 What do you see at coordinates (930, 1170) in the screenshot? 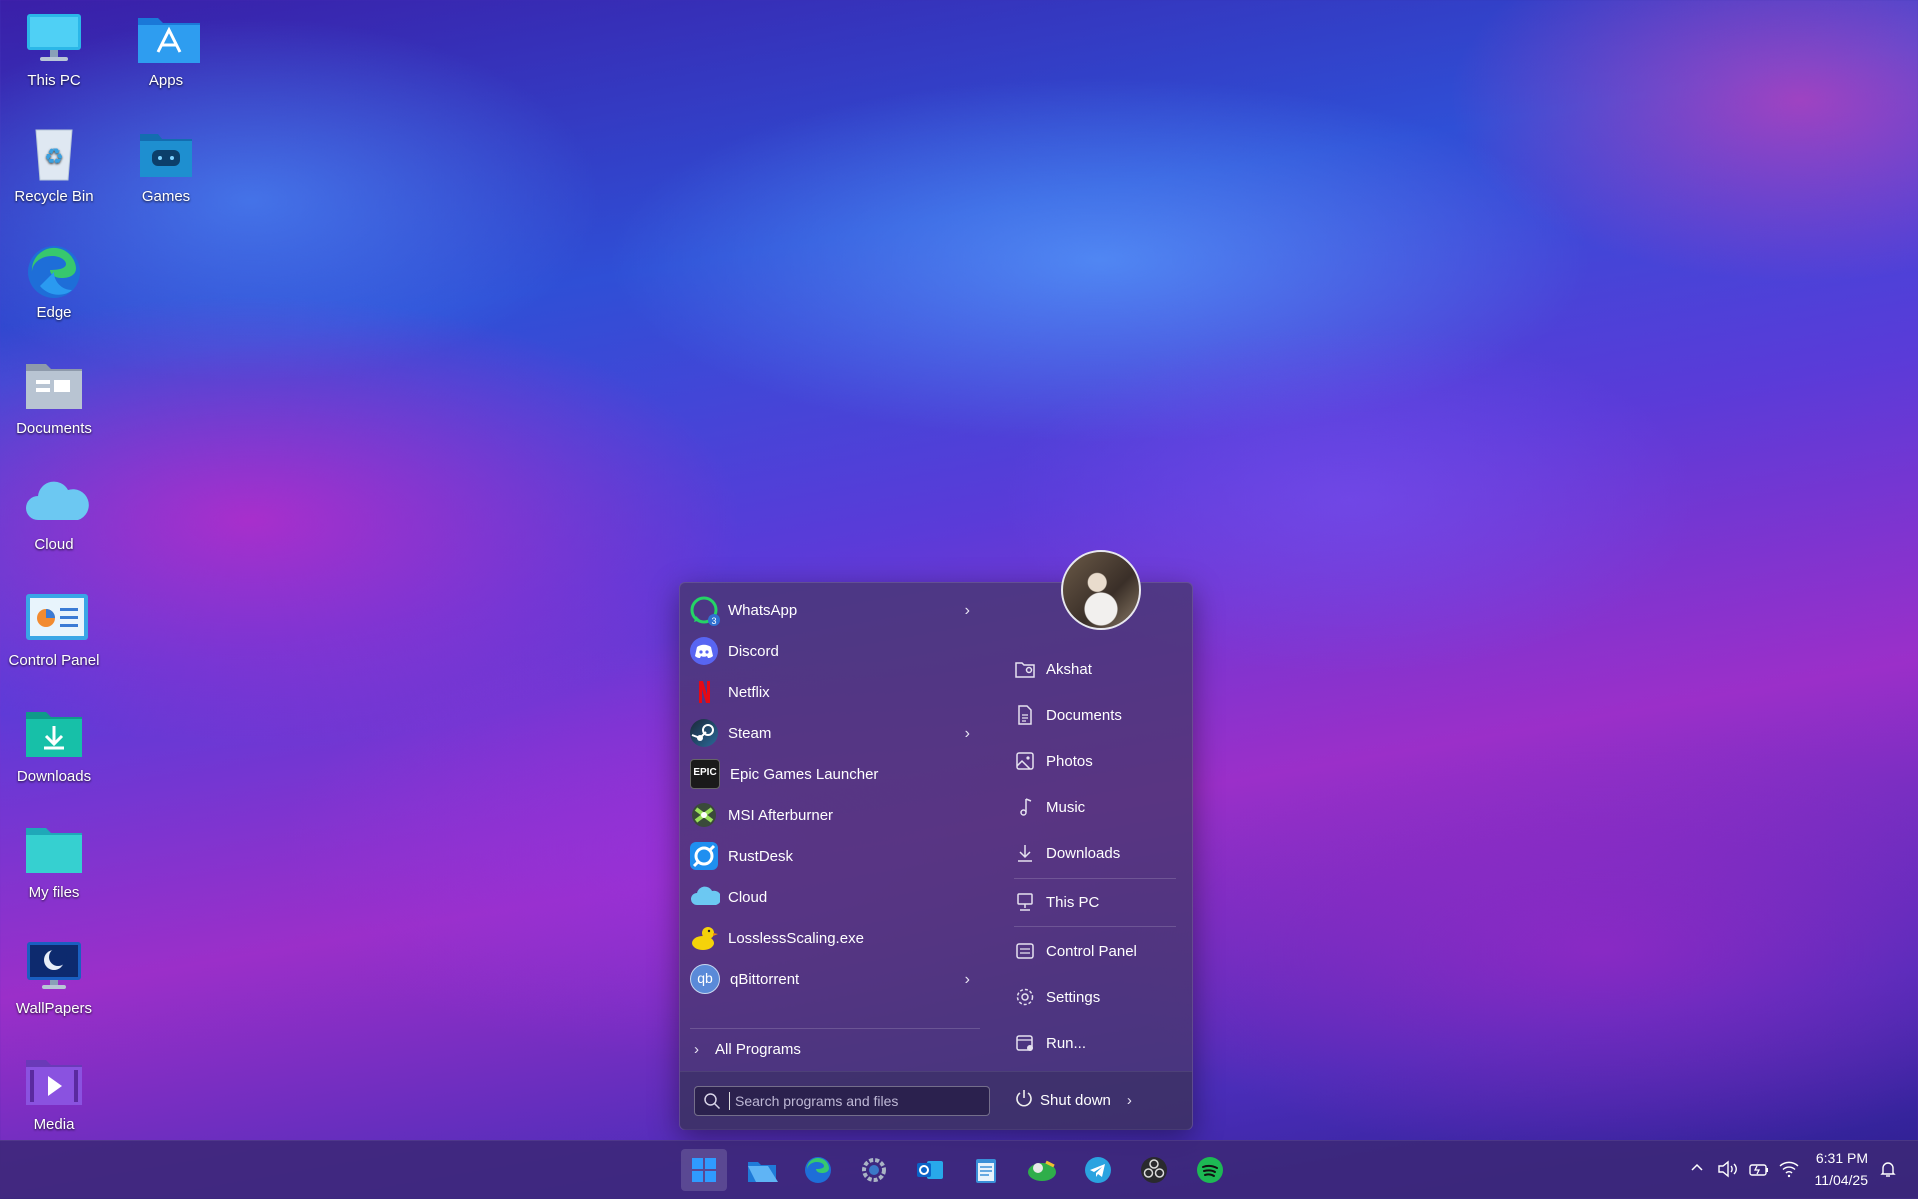
I see `outlook-icon` at bounding box center [930, 1170].